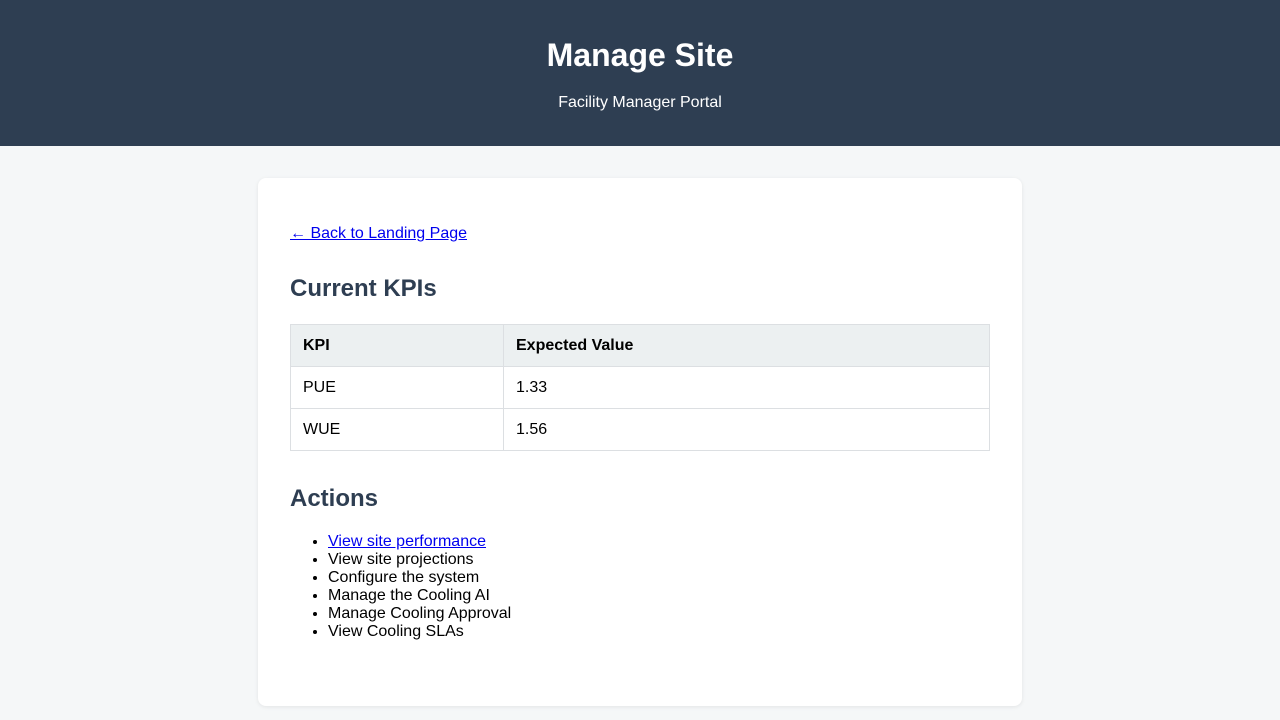  What do you see at coordinates (419, 596) in the screenshot?
I see `list-item: Manage the Cooling AI` at bounding box center [419, 596].